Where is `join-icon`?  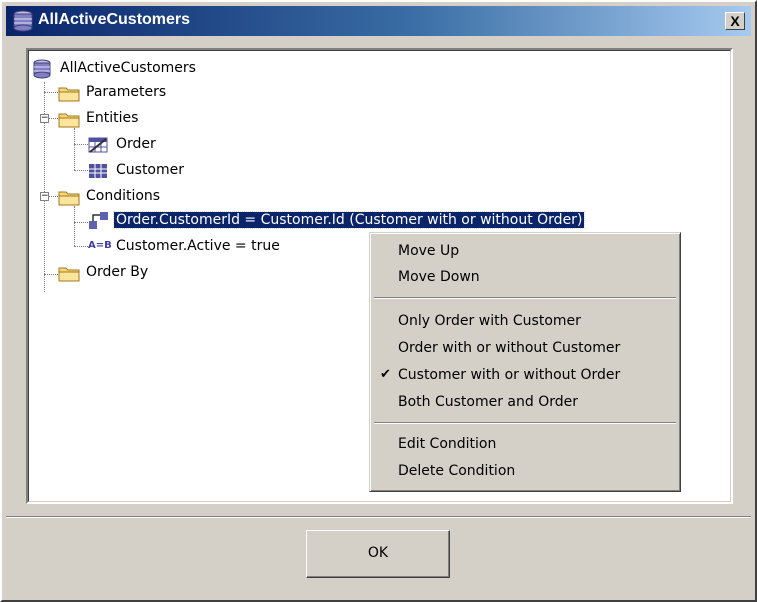
join-icon is located at coordinates (98, 220).